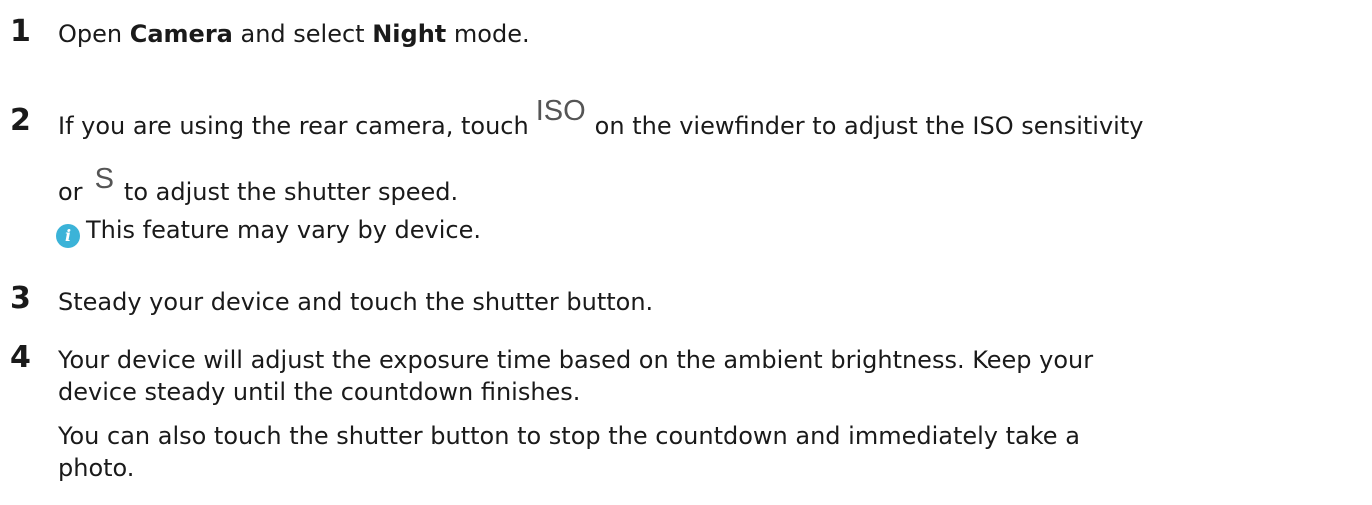 The height and width of the screenshot is (505, 1372). I want to click on device-note: i This feature may vary by device., so click(268, 231).